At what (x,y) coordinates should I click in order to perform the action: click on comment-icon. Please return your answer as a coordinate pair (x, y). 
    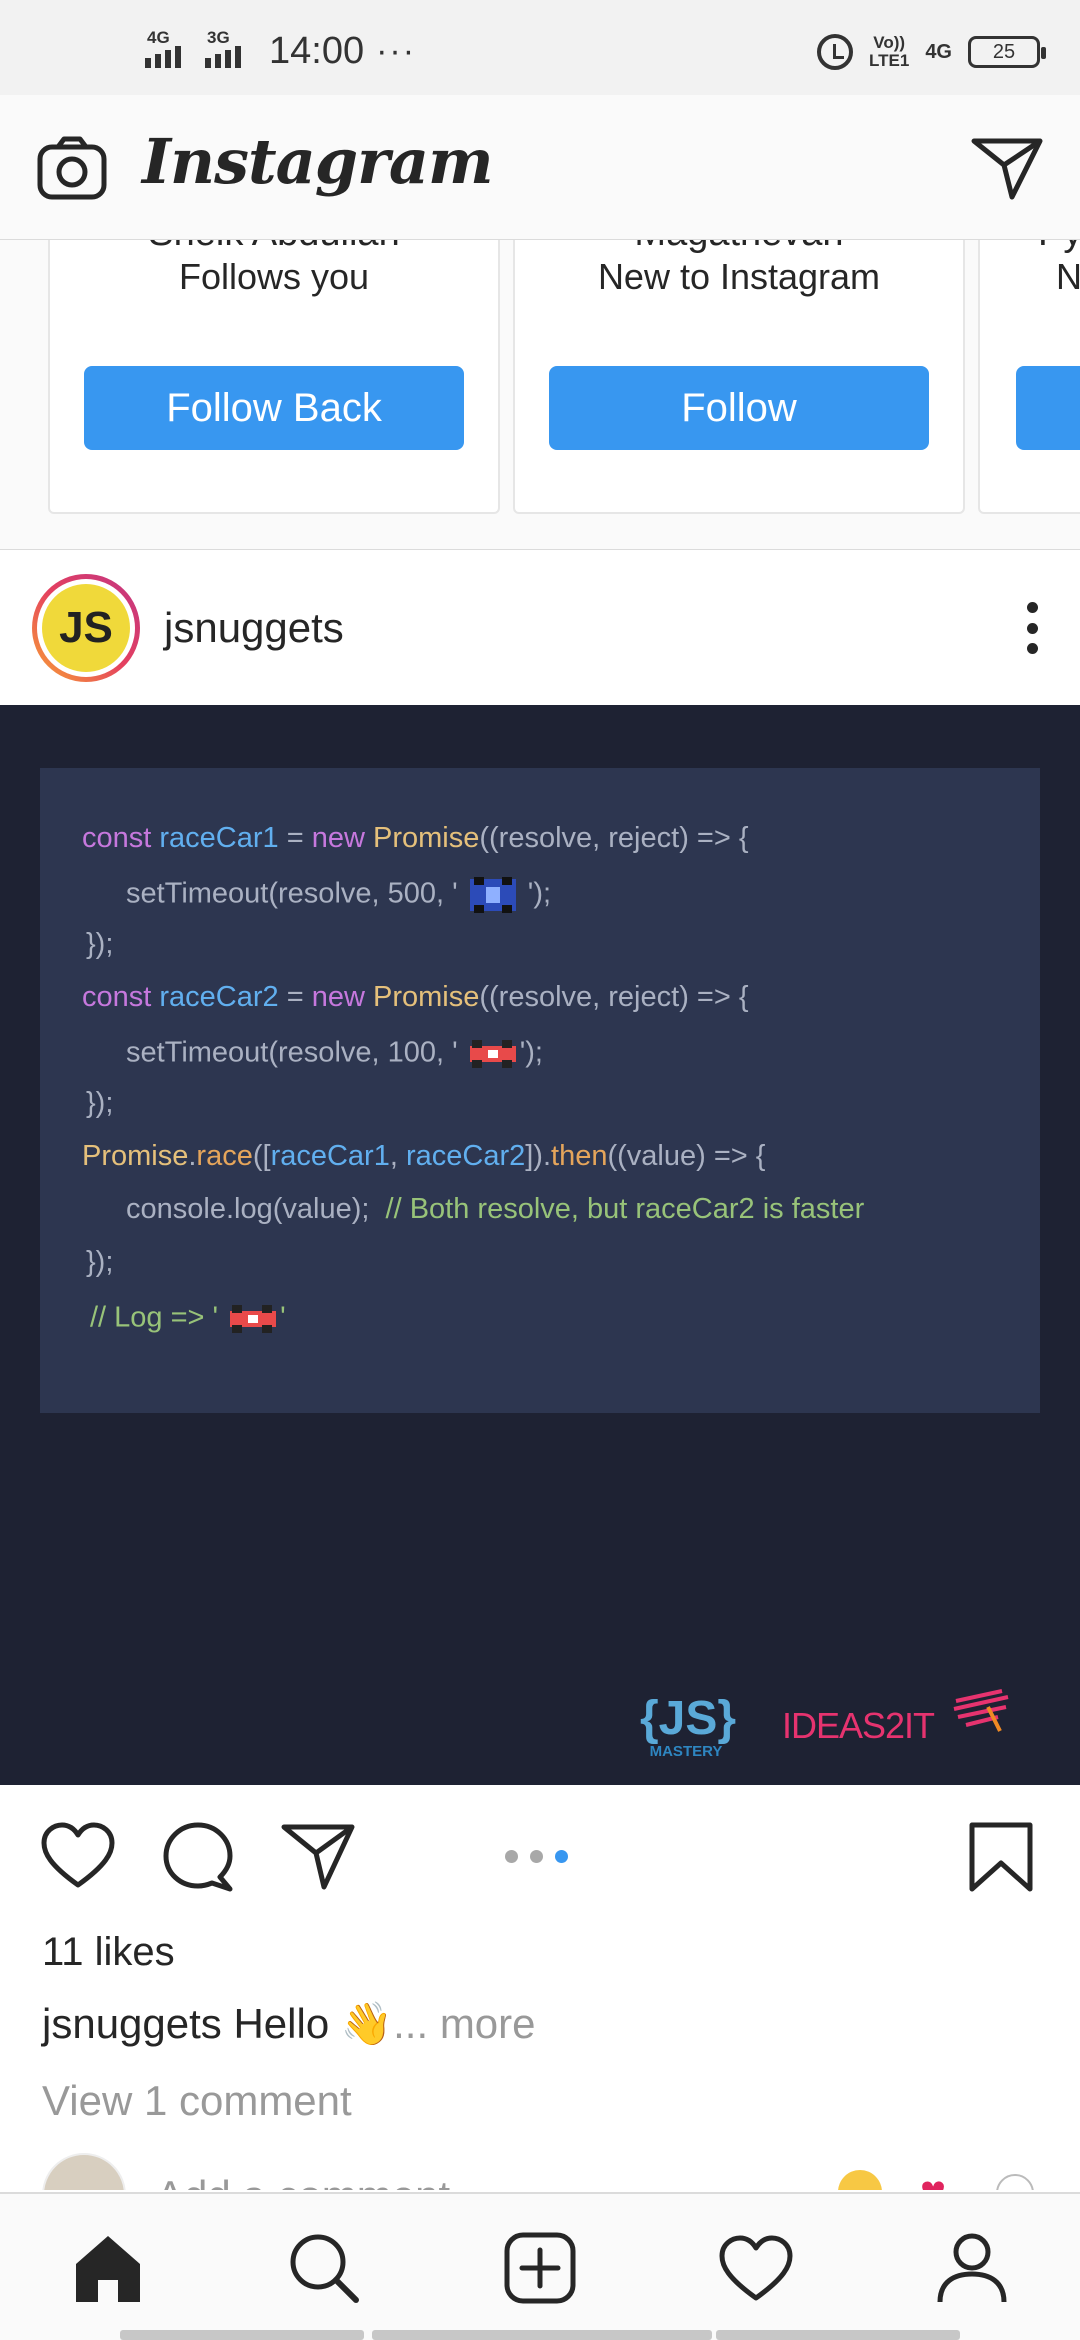
    Looking at the image, I should click on (198, 1857).